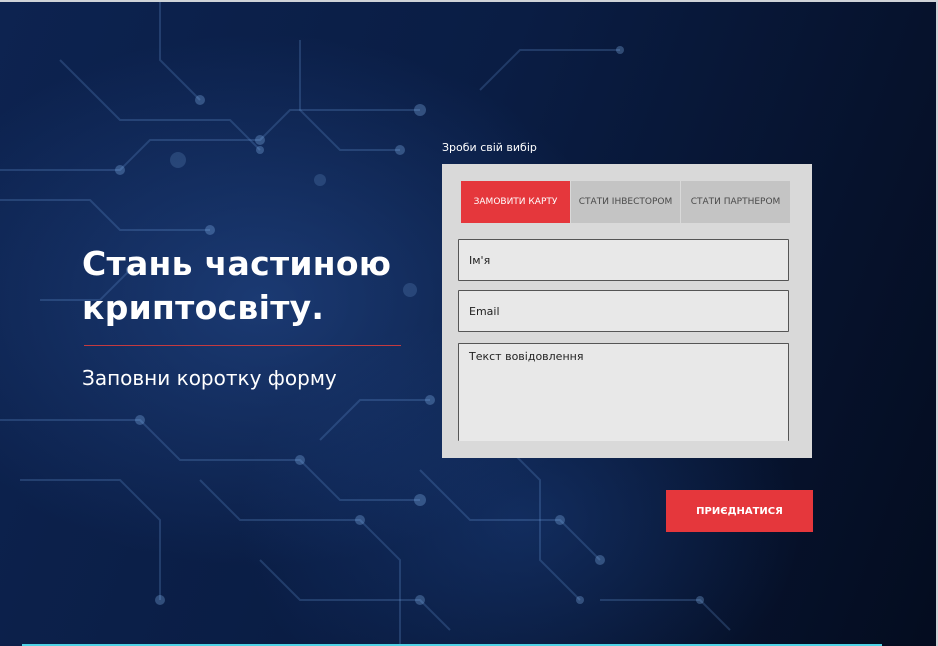  Describe the element at coordinates (203, 307) in the screenshot. I see `hero-title-line-2: криптосвіту.` at that location.